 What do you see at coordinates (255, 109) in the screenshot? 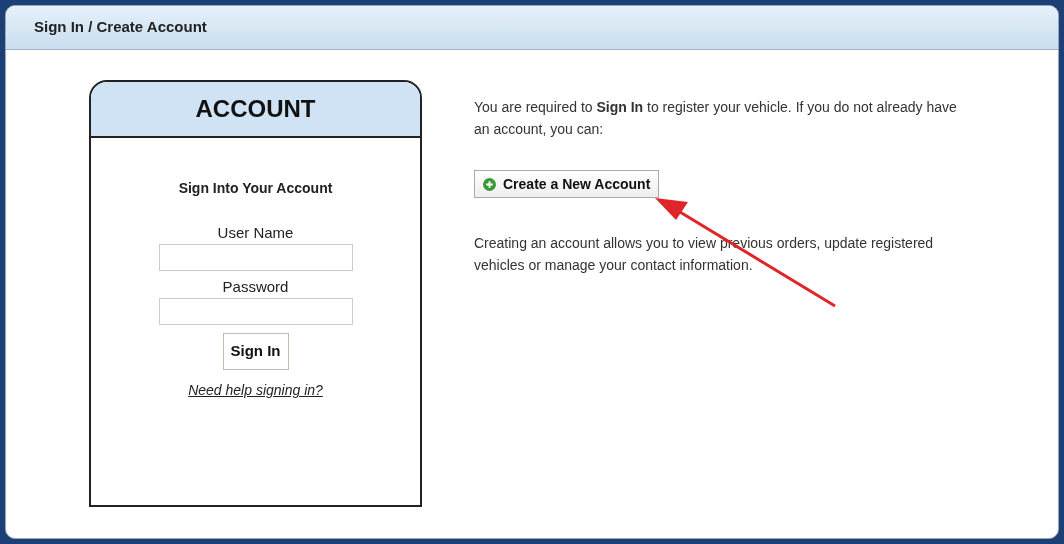
I see `account-title: ACCOUNT` at bounding box center [255, 109].